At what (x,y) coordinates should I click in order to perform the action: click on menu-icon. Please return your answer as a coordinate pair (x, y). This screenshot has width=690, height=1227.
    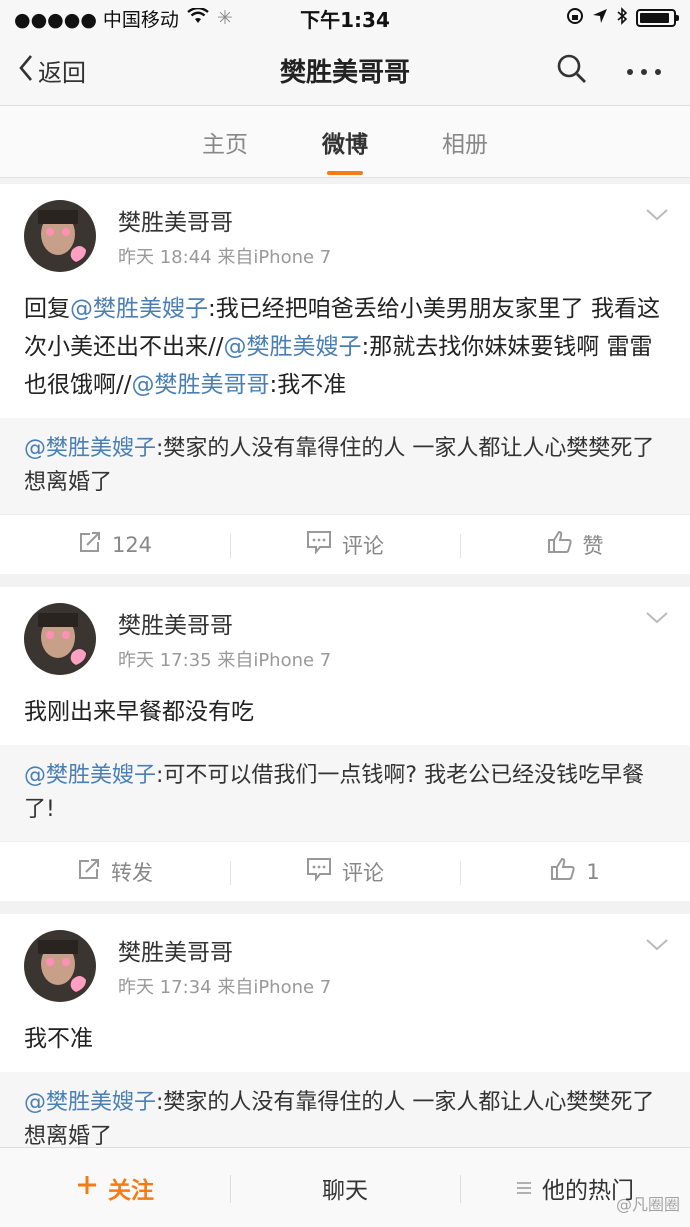
    Looking at the image, I should click on (524, 1188).